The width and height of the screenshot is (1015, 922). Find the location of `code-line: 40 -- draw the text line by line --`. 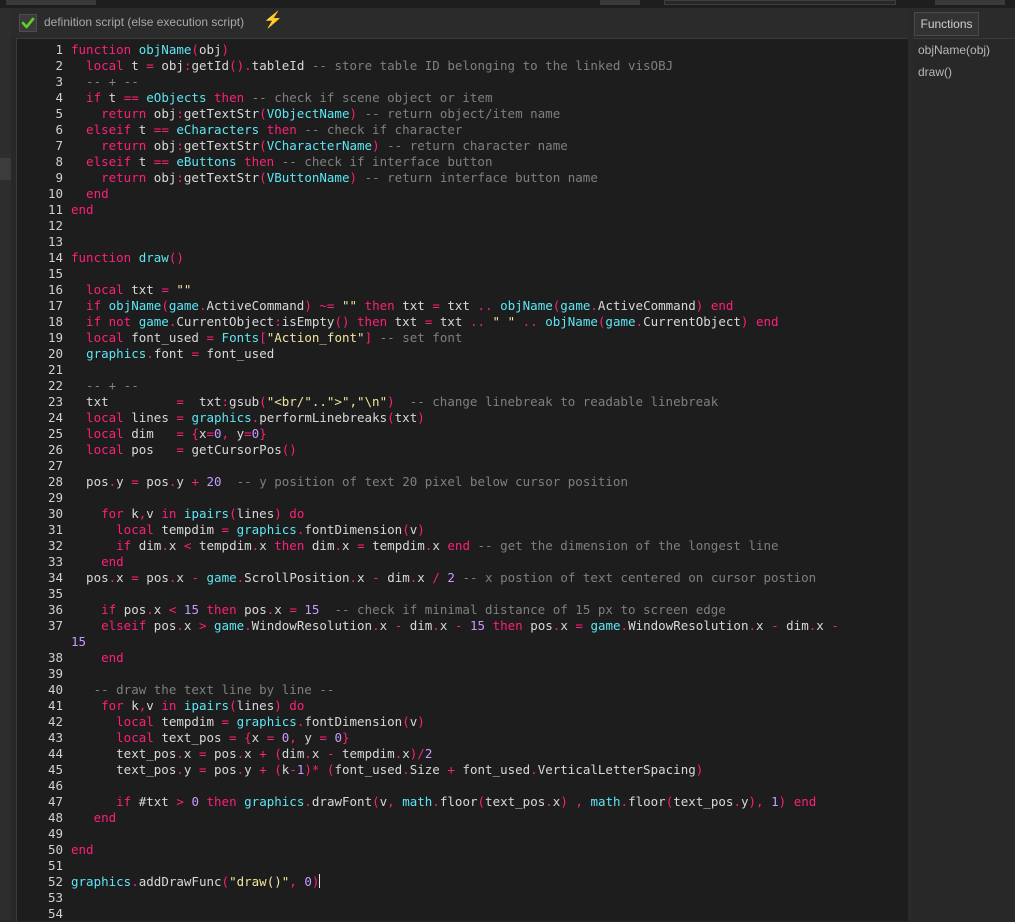

code-line: 40 -- draw the text line by line -- is located at coordinates (463, 690).